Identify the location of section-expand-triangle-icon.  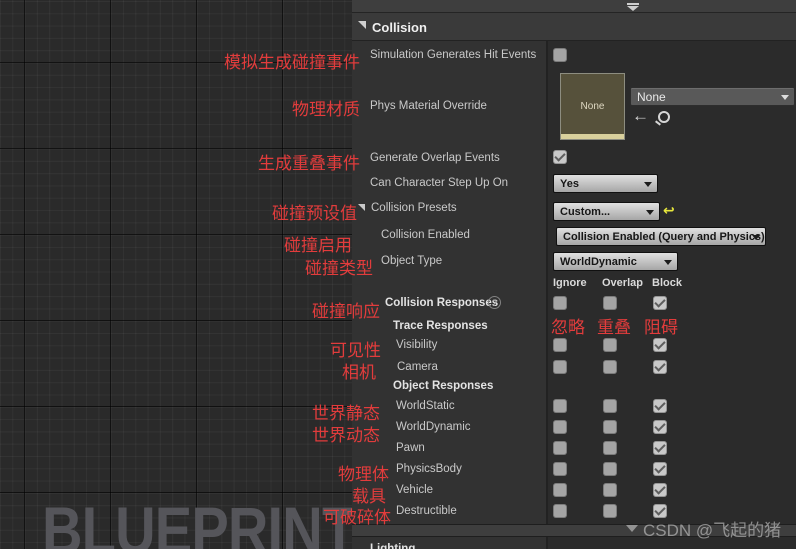
(362, 25).